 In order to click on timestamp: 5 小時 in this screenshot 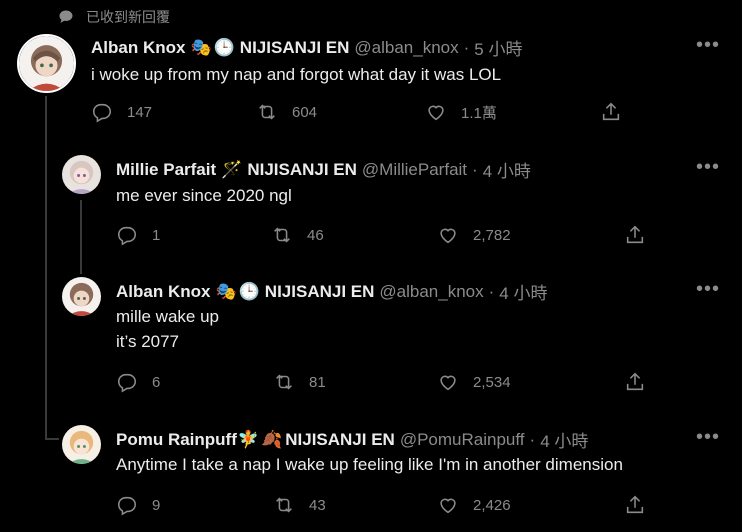, I will do `click(498, 47)`.